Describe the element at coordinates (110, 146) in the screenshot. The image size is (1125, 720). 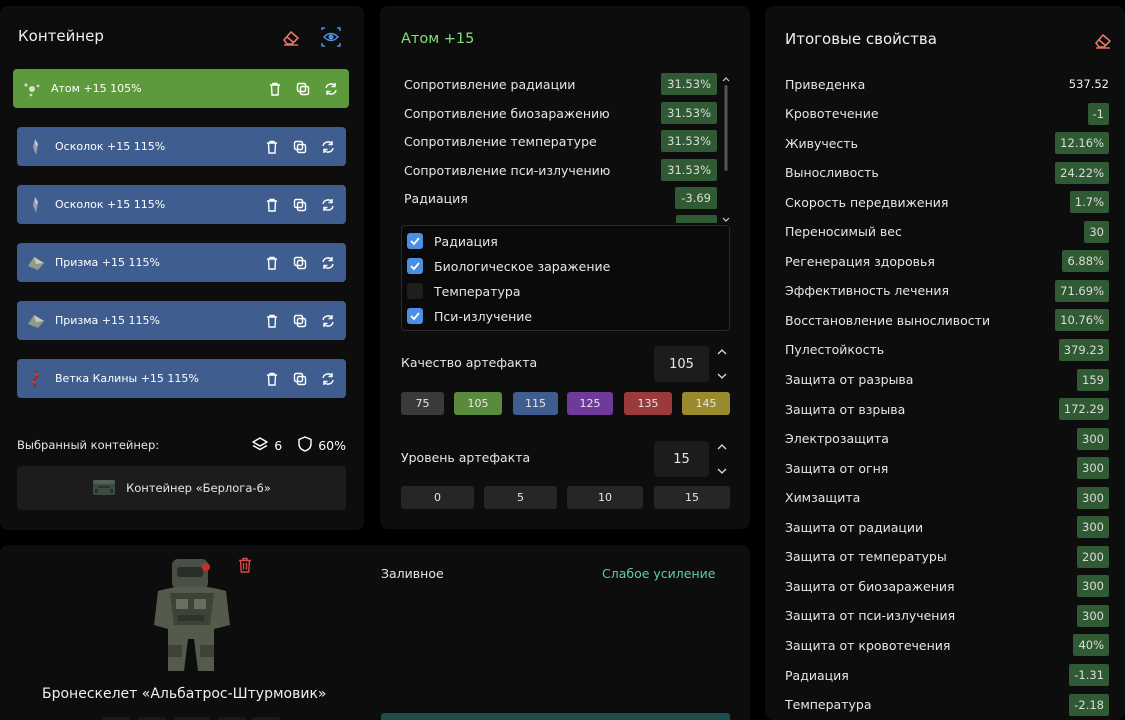
I see `artifact-label: Осколок +15 115%` at that location.